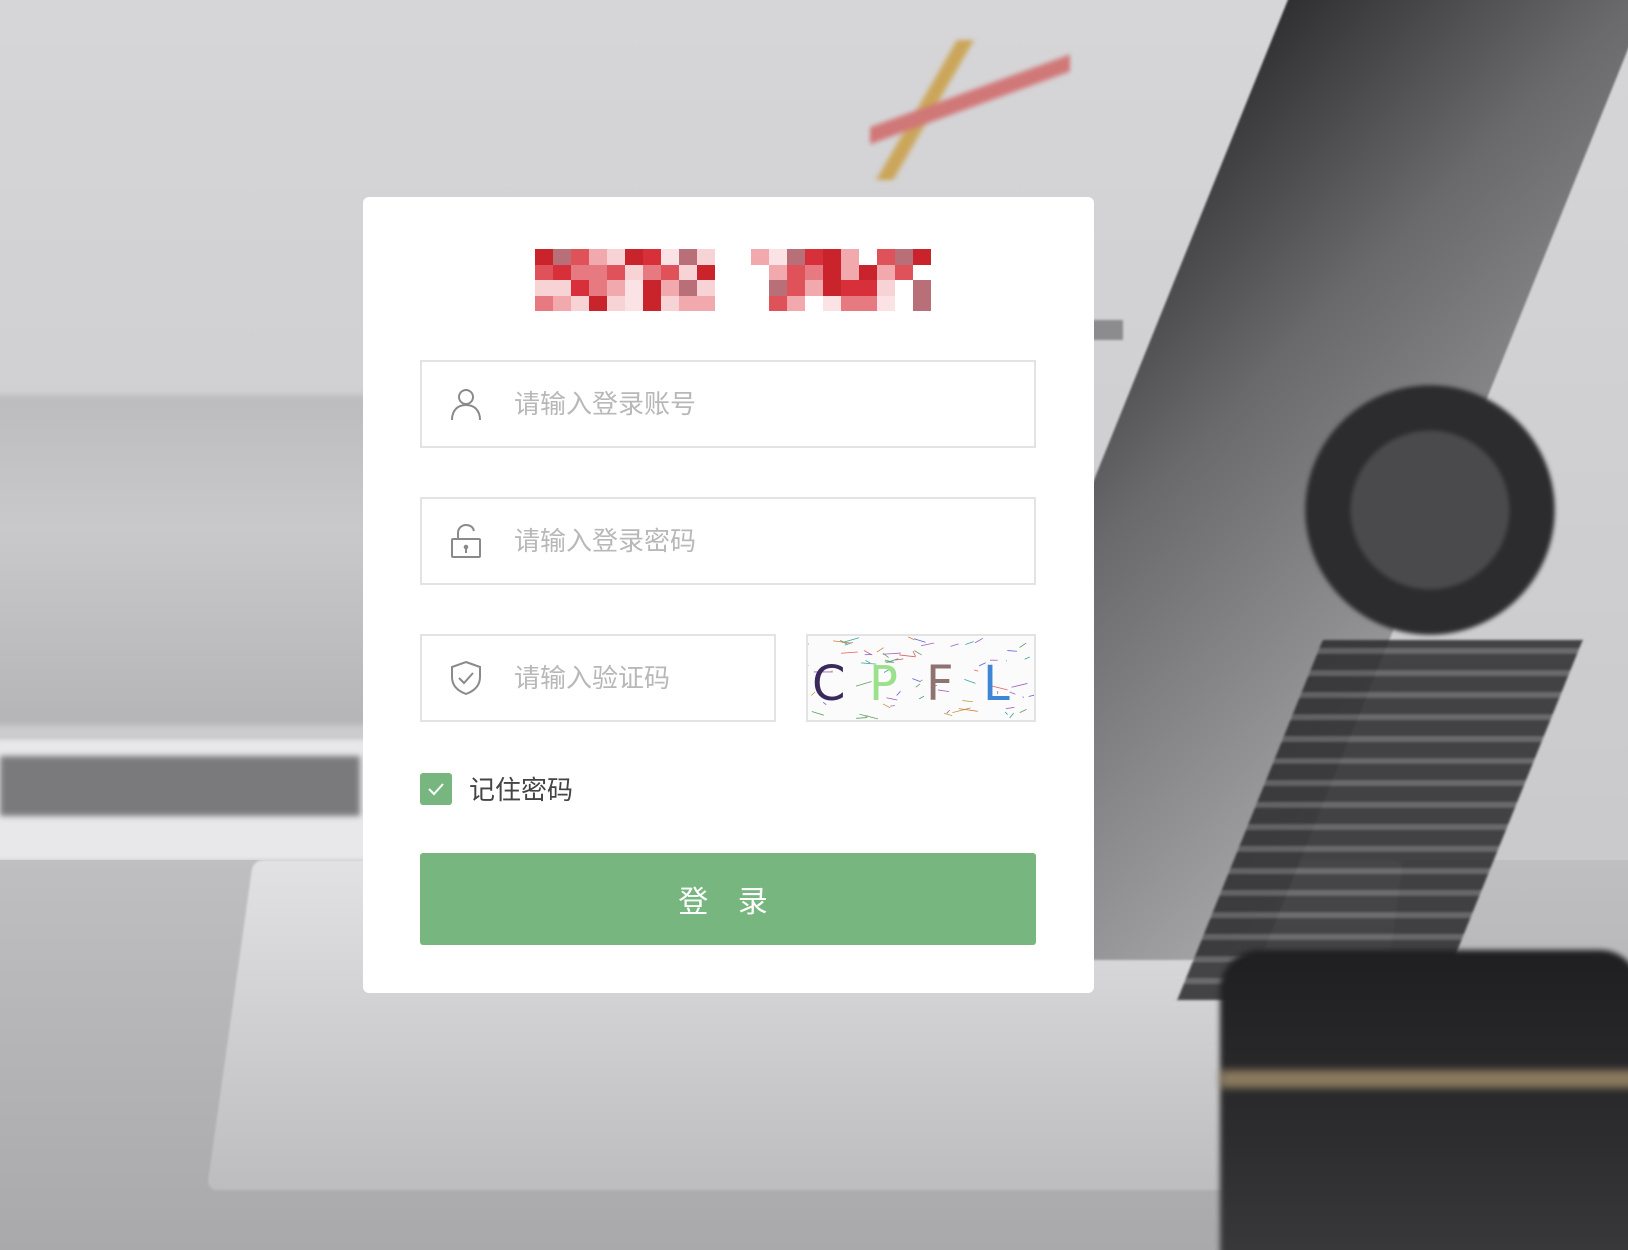 The height and width of the screenshot is (1250, 1628). What do you see at coordinates (466, 541) in the screenshot?
I see `lock-icon` at bounding box center [466, 541].